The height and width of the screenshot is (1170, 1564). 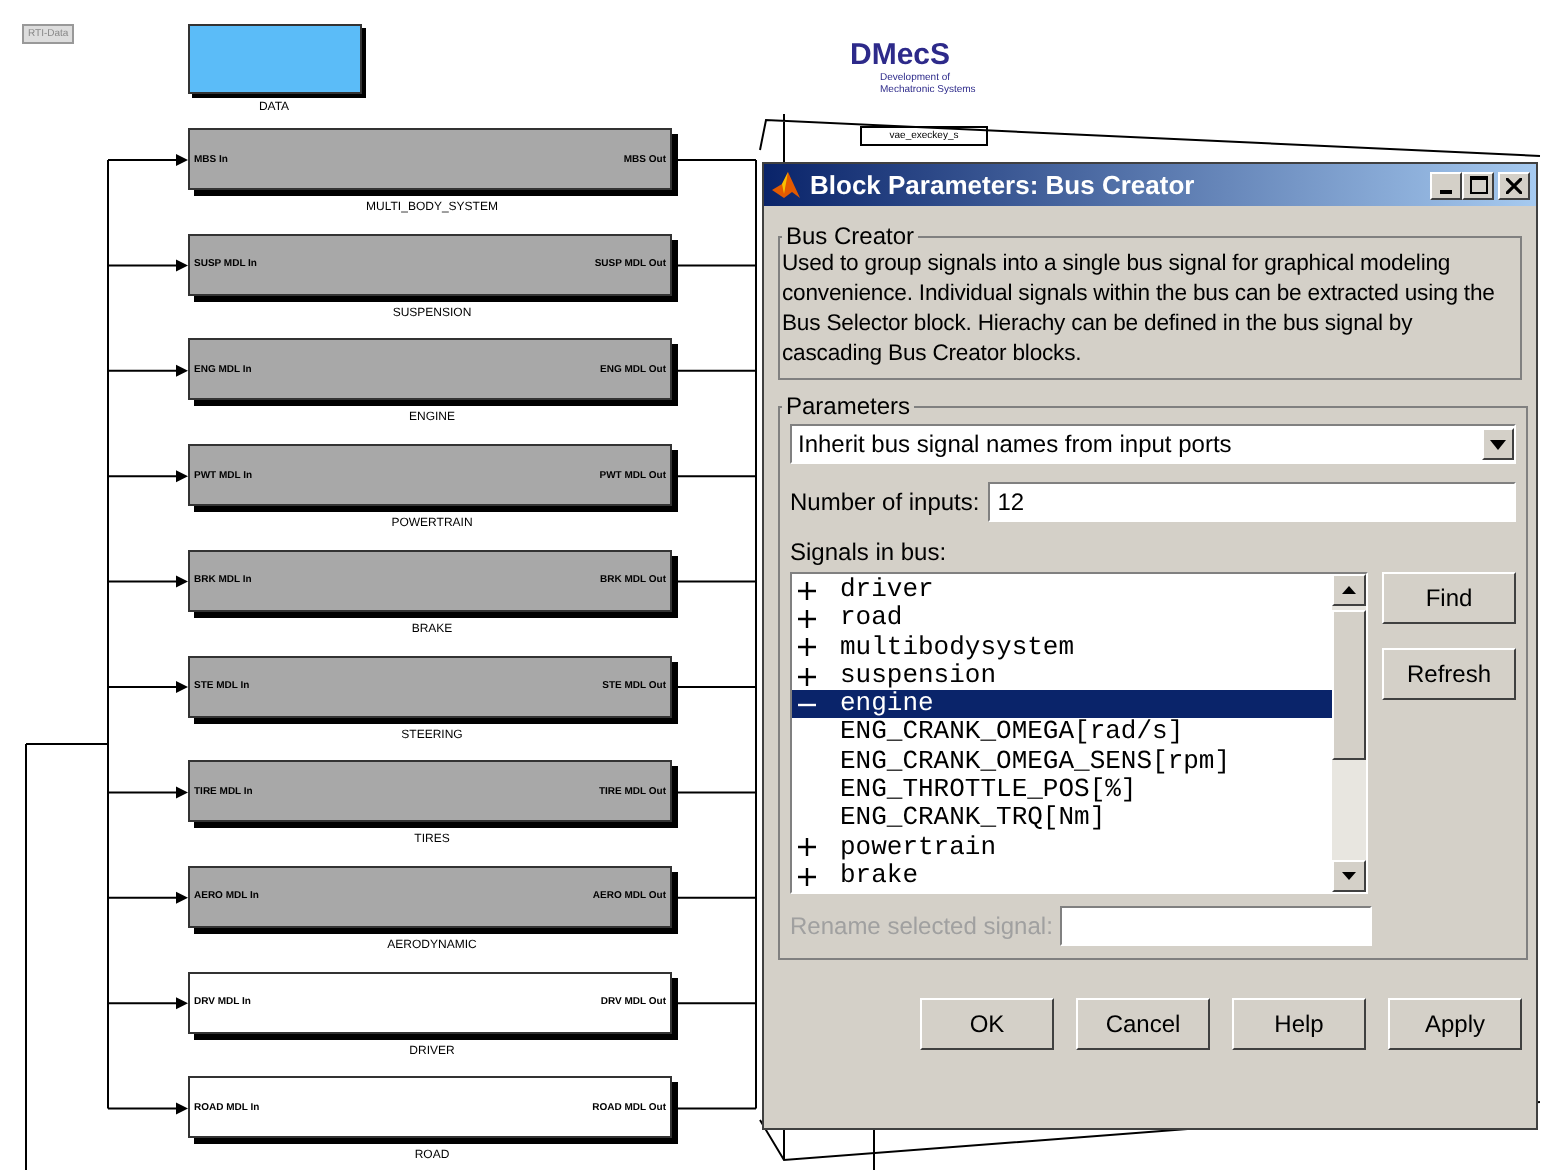 What do you see at coordinates (987, 1024) in the screenshot?
I see `dialog-button: OK` at bounding box center [987, 1024].